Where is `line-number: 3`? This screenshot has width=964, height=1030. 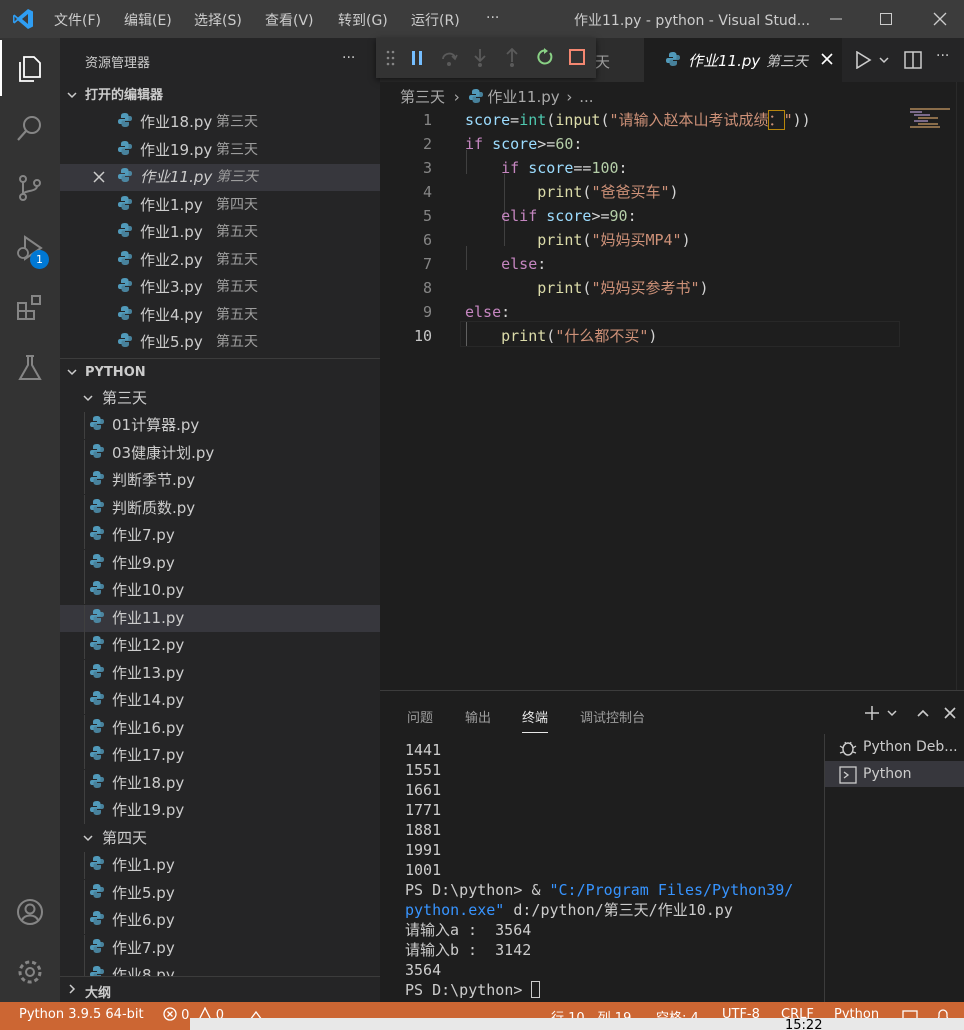
line-number: 3 is located at coordinates (427, 168).